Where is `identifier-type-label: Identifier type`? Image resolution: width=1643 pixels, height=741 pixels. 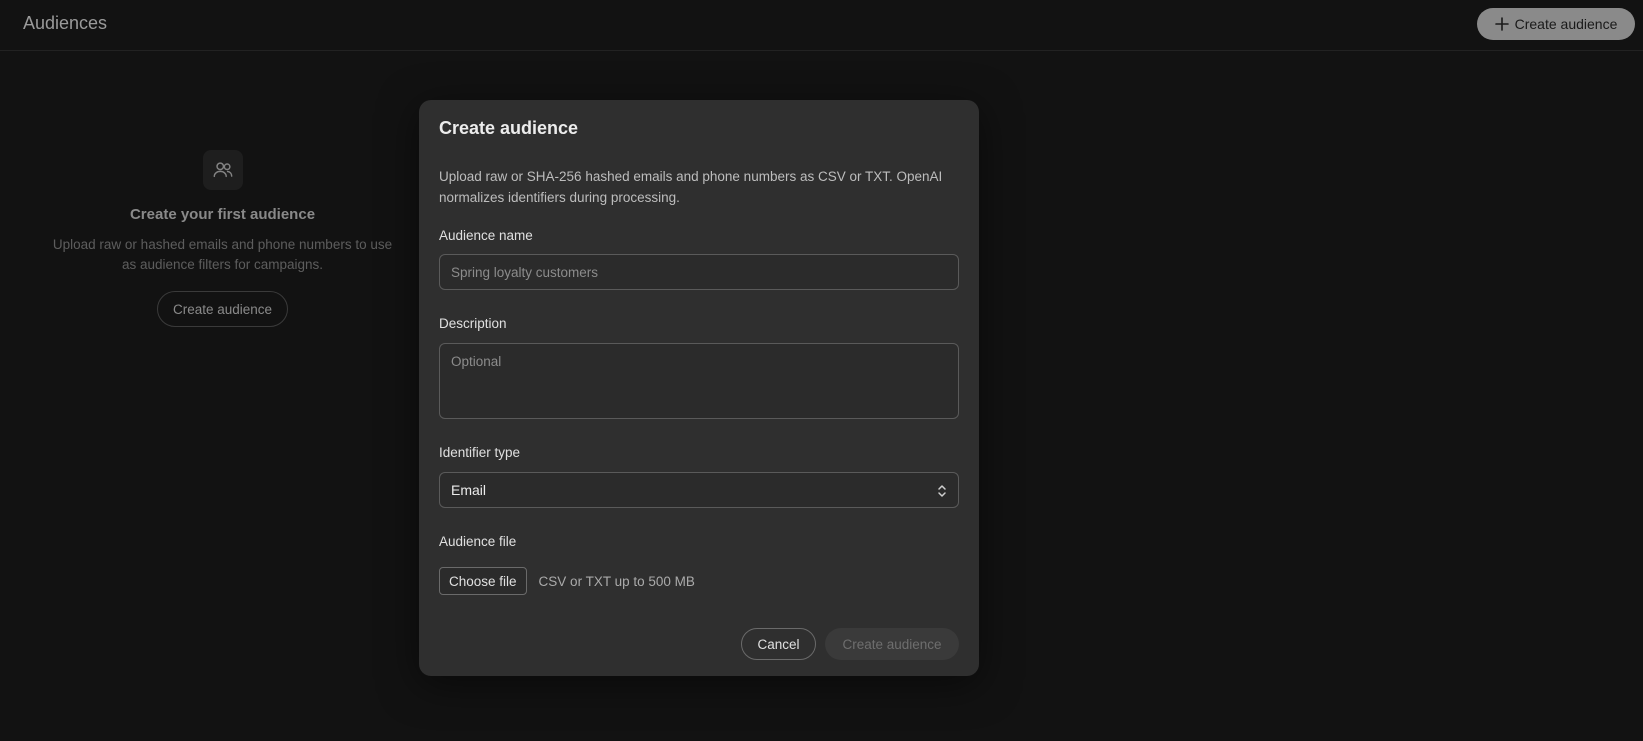
identifier-type-label: Identifier type is located at coordinates (480, 452).